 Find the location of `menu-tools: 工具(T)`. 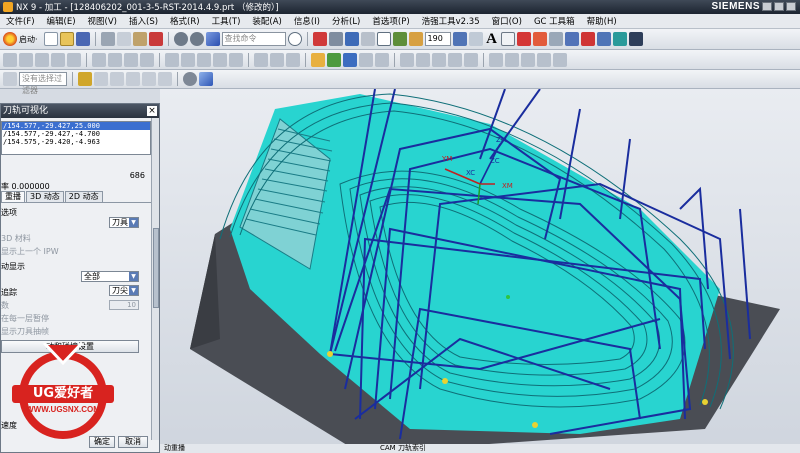

menu-tools: 工具(T) is located at coordinates (226, 21).